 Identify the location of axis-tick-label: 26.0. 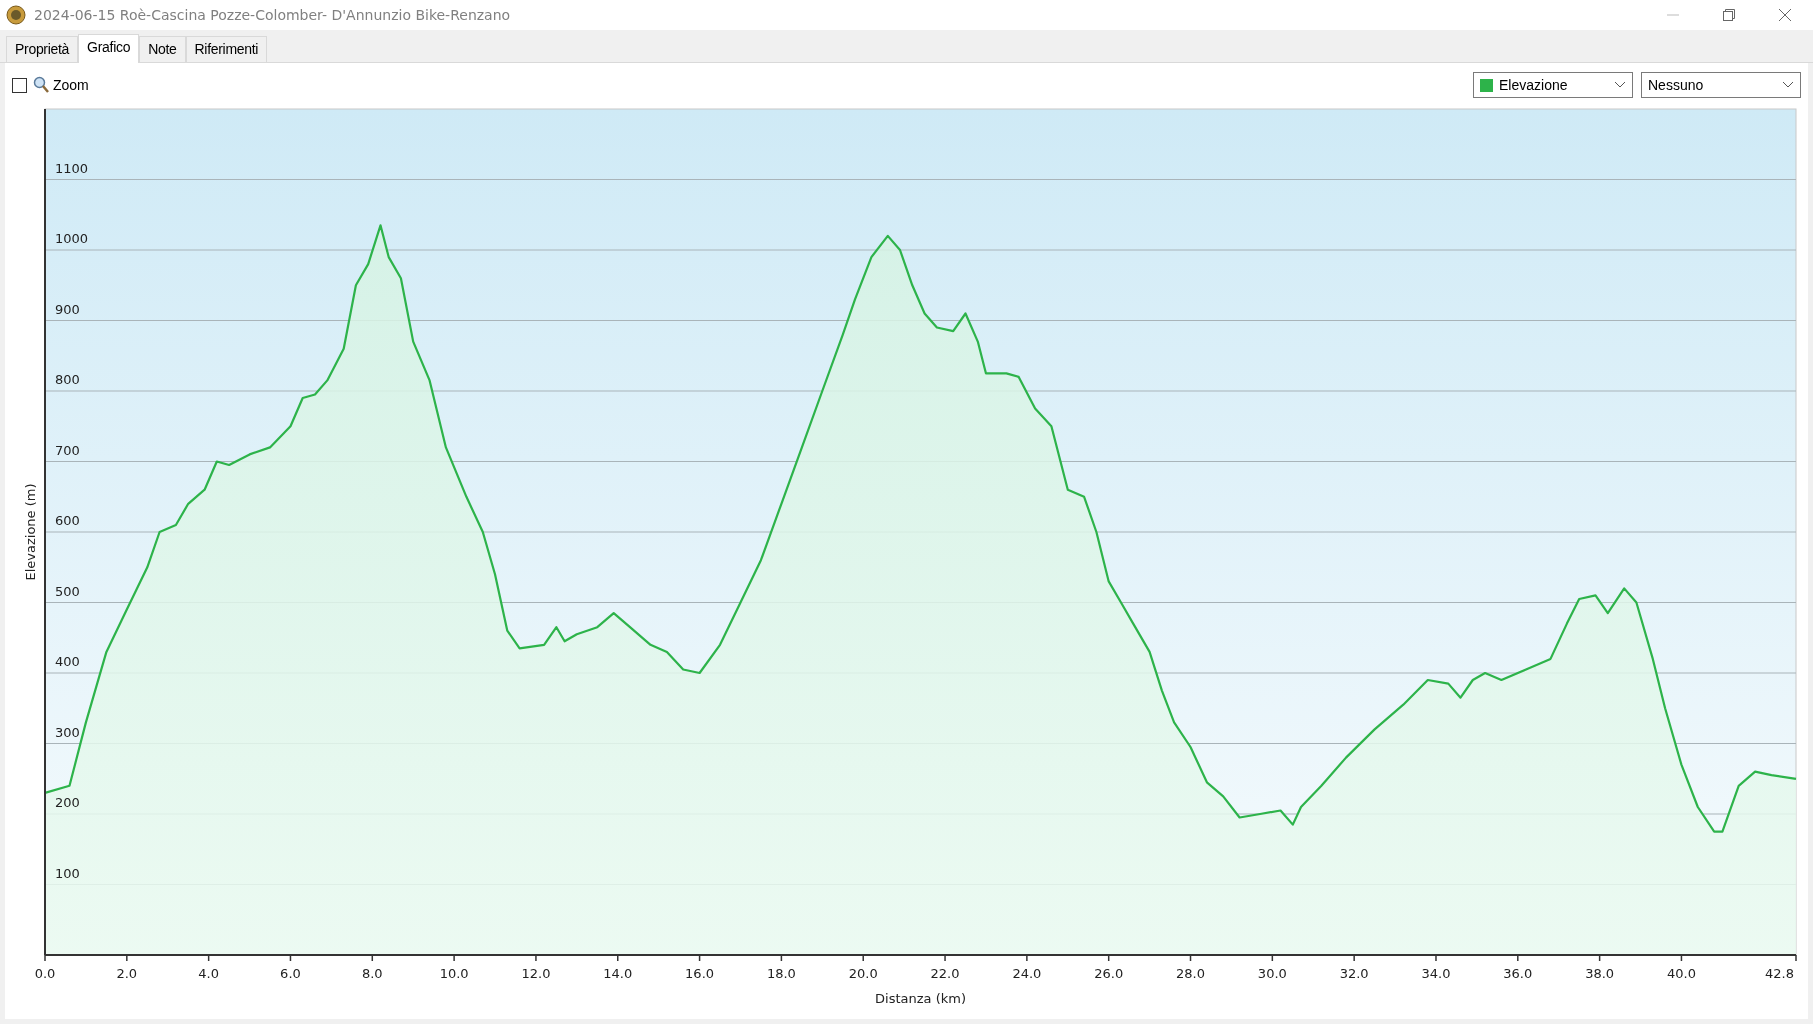
(1109, 973).